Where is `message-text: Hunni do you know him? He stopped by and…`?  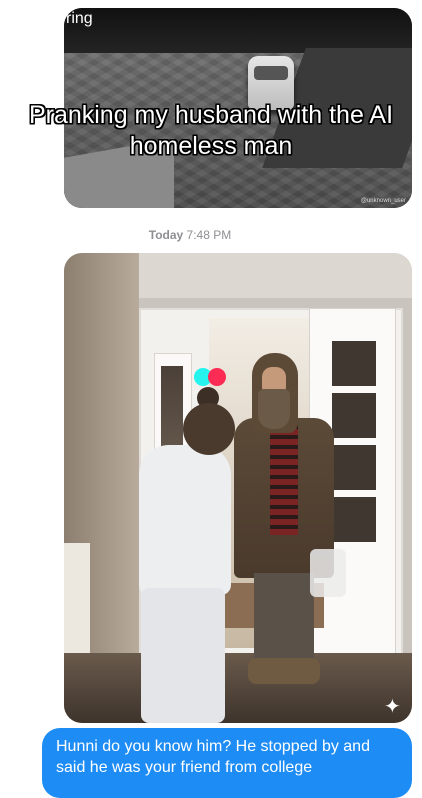 message-text: Hunni do you know him? He stopped by and… is located at coordinates (213, 757).